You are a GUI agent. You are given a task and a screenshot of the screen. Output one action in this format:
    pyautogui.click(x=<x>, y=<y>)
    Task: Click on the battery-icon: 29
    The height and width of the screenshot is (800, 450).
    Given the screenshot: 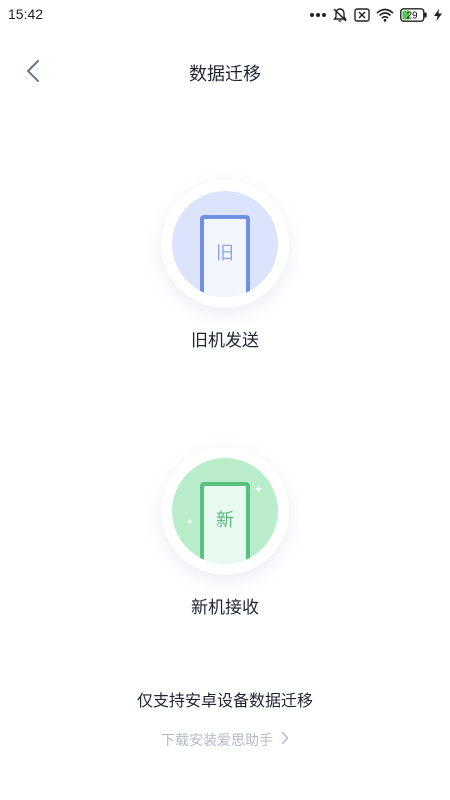 What is the action you would take?
    pyautogui.click(x=414, y=15)
    